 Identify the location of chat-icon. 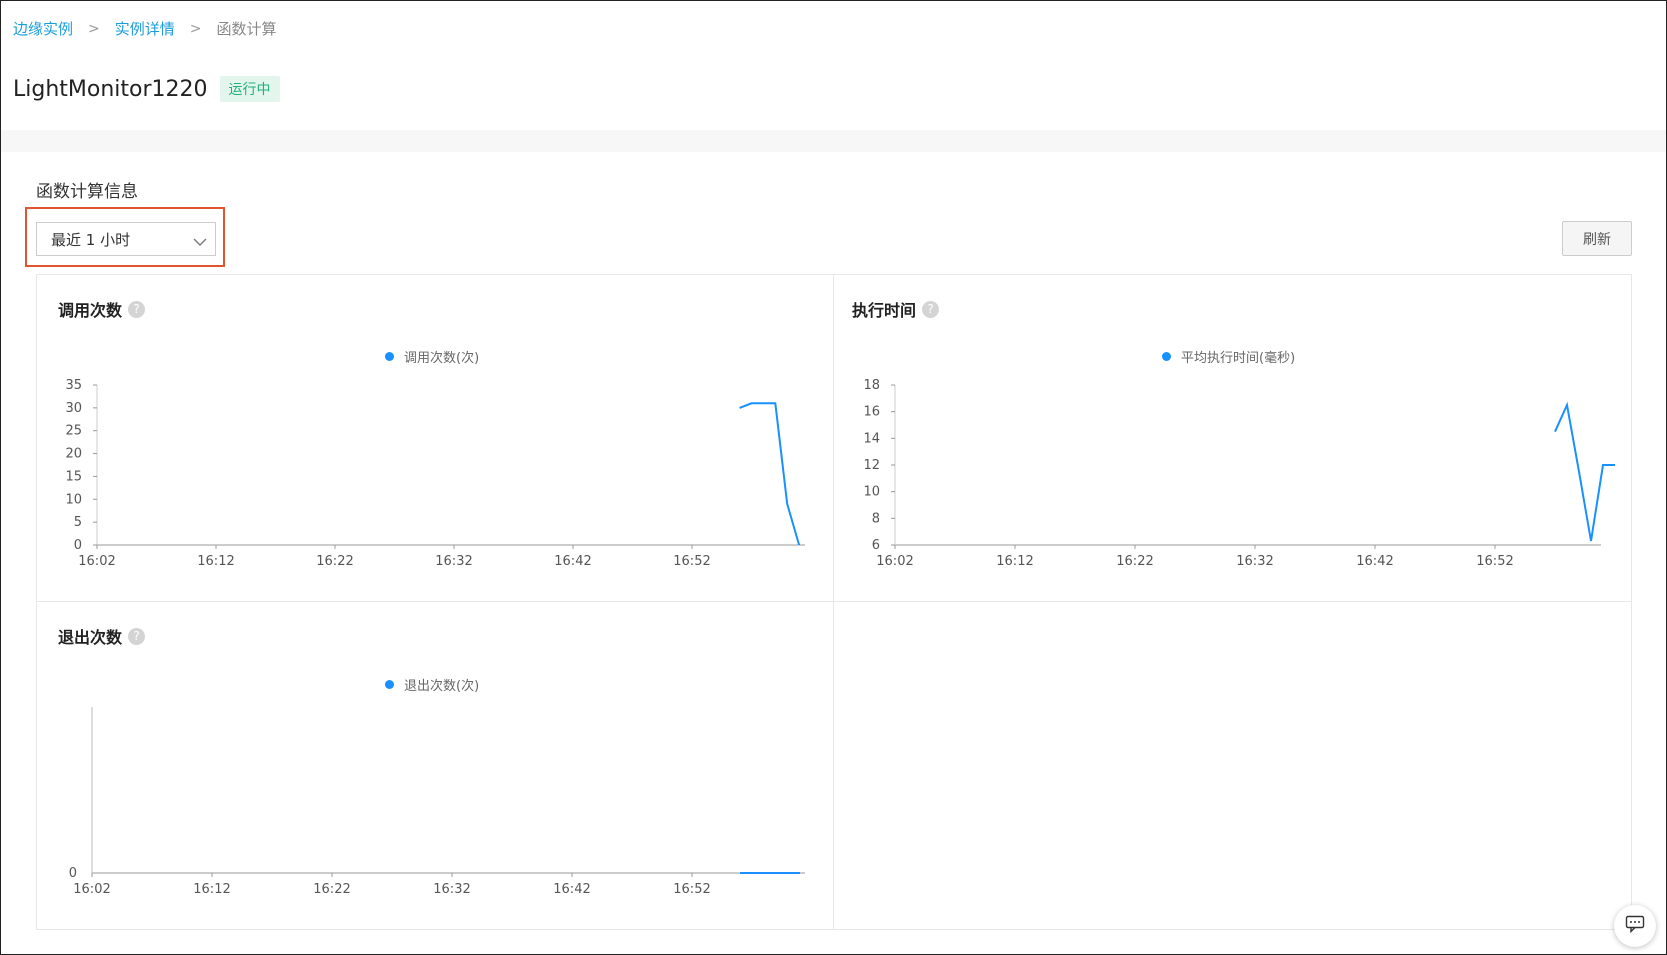
(1635, 926).